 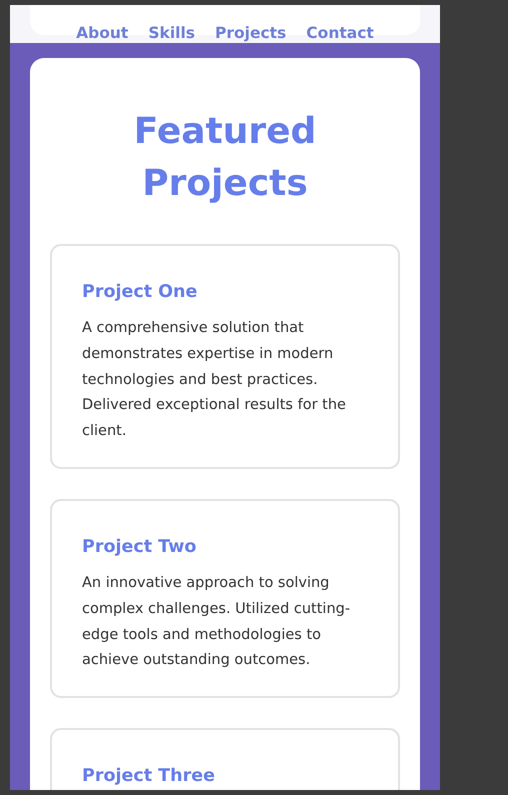 I want to click on project-description: An innovative approach to solving complex challenges. Utilized cutting-edge tools and methodologies to achieve outstanding outcomes., so click(x=217, y=622).